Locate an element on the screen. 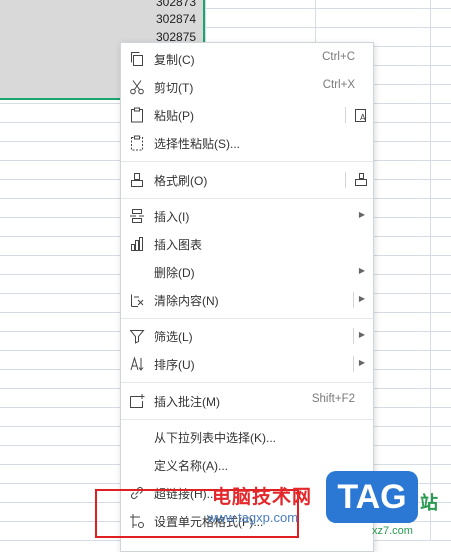  menu-label: 插入(I) is located at coordinates (172, 217).